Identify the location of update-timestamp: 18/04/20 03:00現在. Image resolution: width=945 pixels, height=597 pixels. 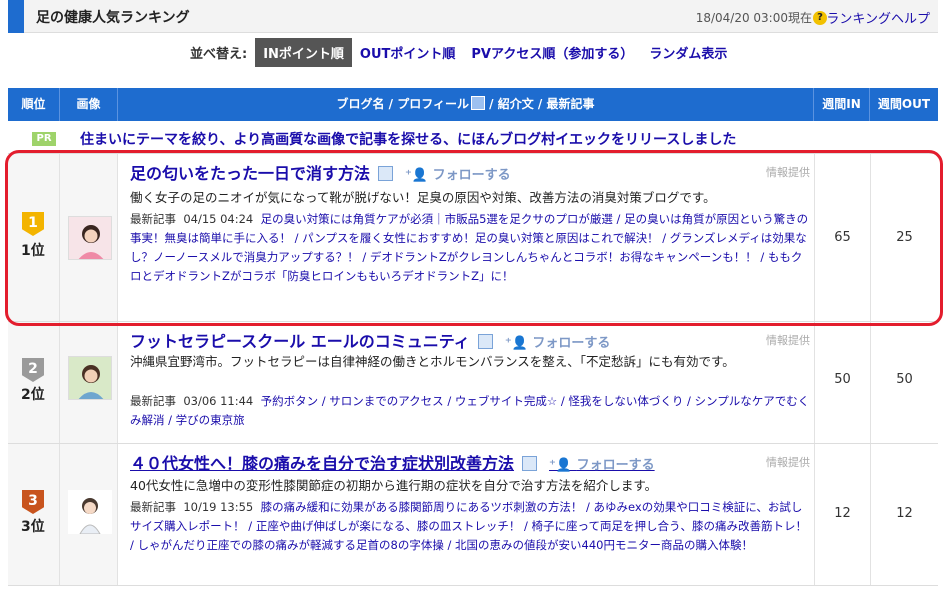
(753, 18).